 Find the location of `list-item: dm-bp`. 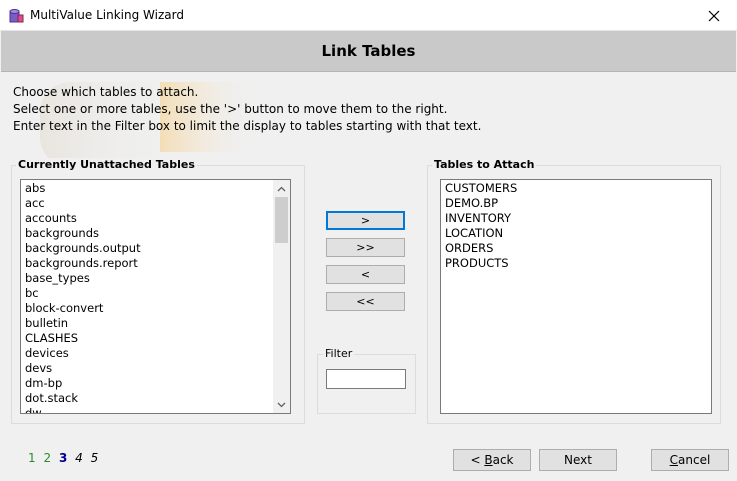

list-item: dm-bp is located at coordinates (155, 383).